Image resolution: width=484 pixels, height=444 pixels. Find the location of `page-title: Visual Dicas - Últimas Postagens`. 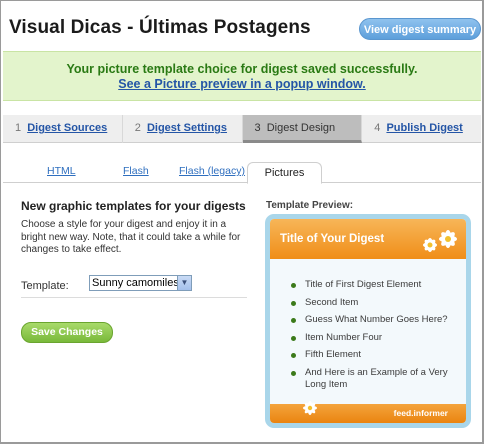

page-title: Visual Dicas - Últimas Postagens is located at coordinates (160, 27).